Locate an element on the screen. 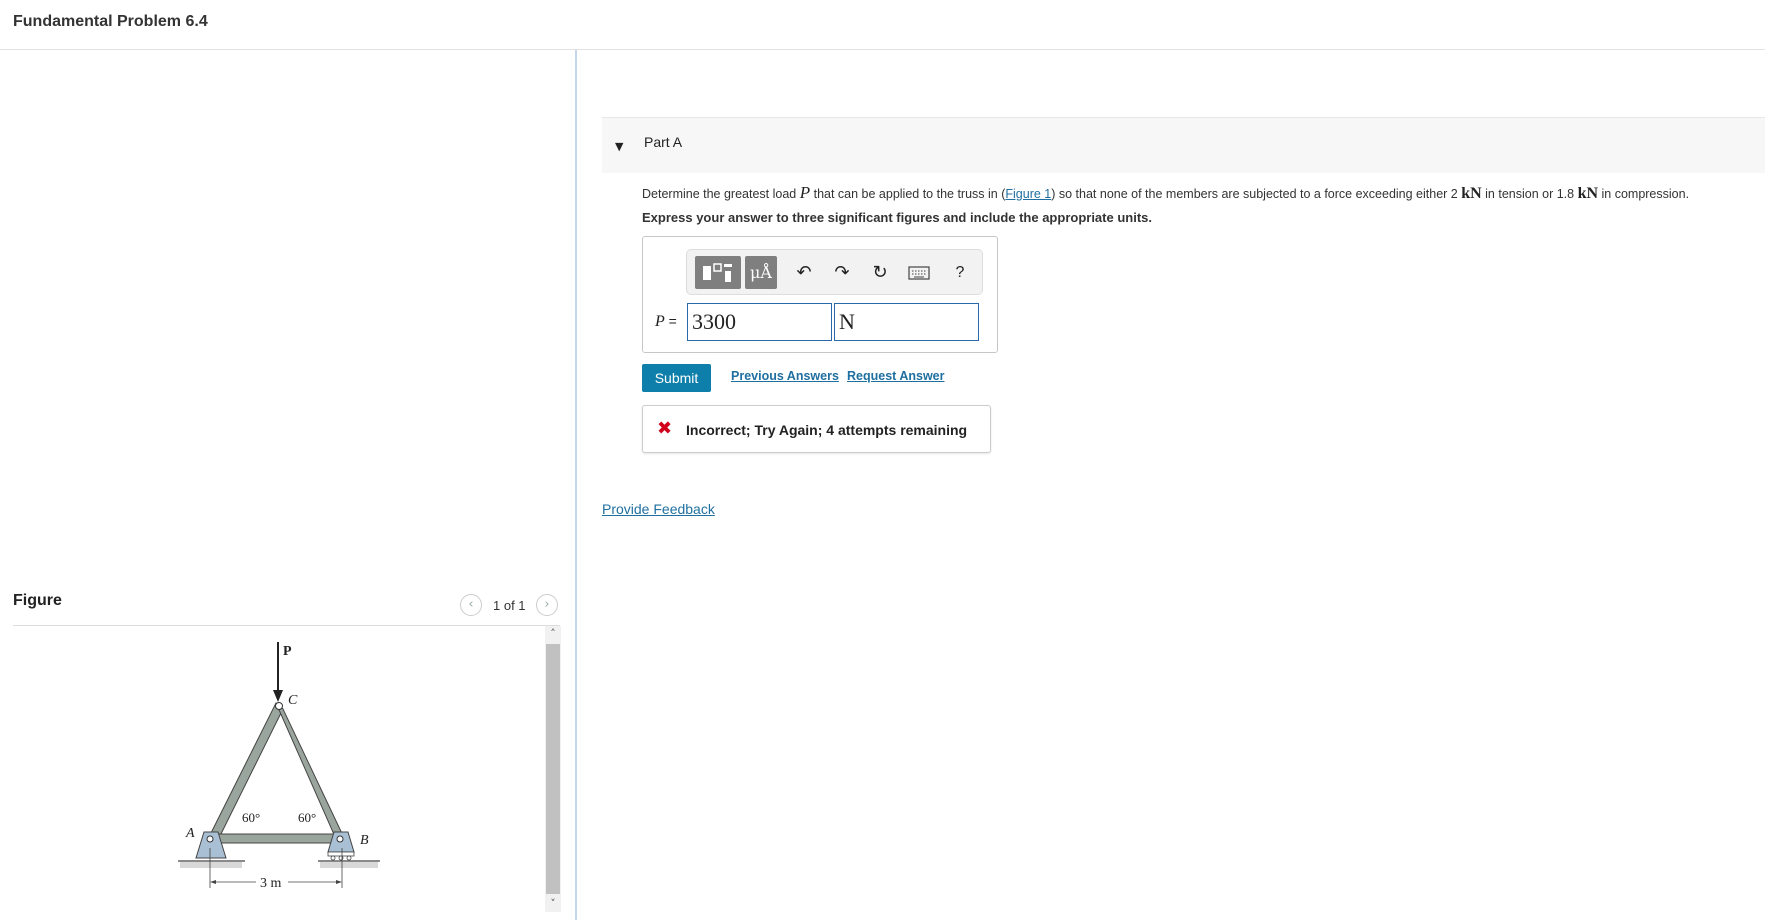 The image size is (1765, 920). ground-right is located at coordinates (349, 864).